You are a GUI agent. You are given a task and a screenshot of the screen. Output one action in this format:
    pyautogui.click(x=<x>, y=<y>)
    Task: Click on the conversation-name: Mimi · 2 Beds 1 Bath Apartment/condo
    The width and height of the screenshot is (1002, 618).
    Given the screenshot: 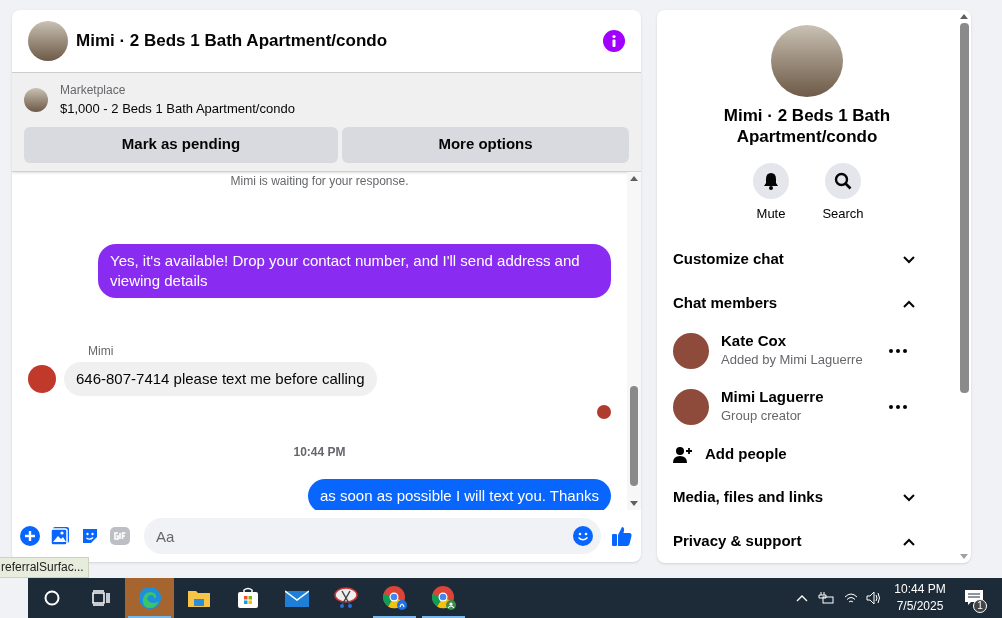 What is the action you would take?
    pyautogui.click(x=807, y=126)
    